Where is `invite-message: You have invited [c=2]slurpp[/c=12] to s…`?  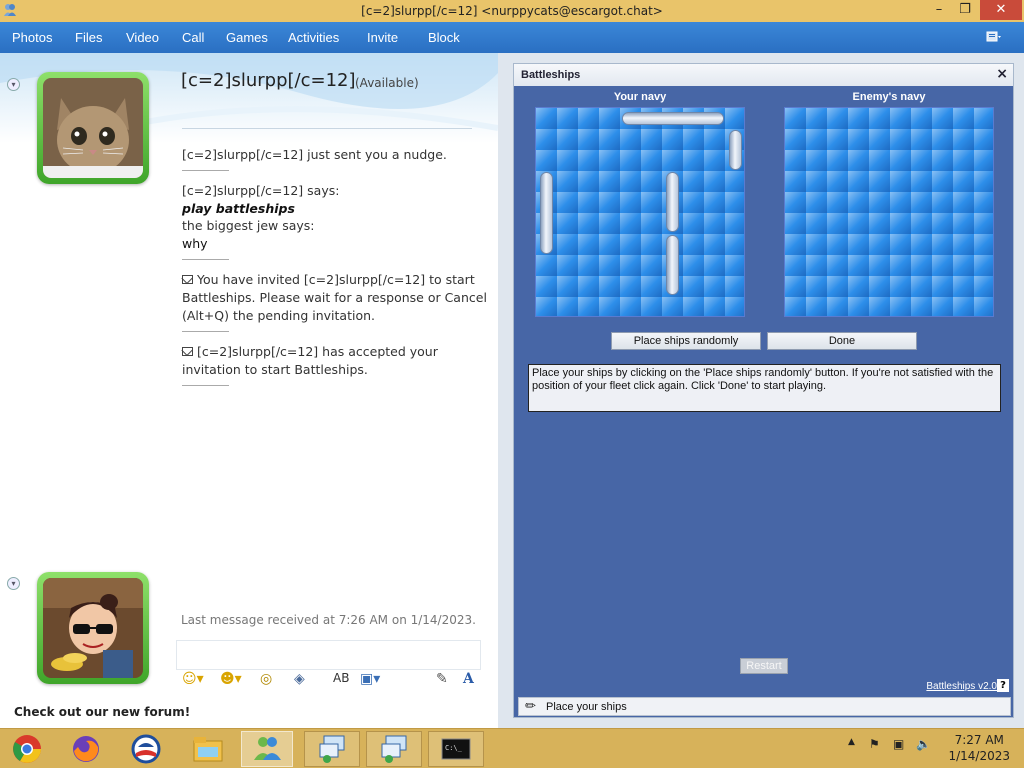 invite-message: You have invited [c=2]slurpp[/c=12] to s… is located at coordinates (338, 298).